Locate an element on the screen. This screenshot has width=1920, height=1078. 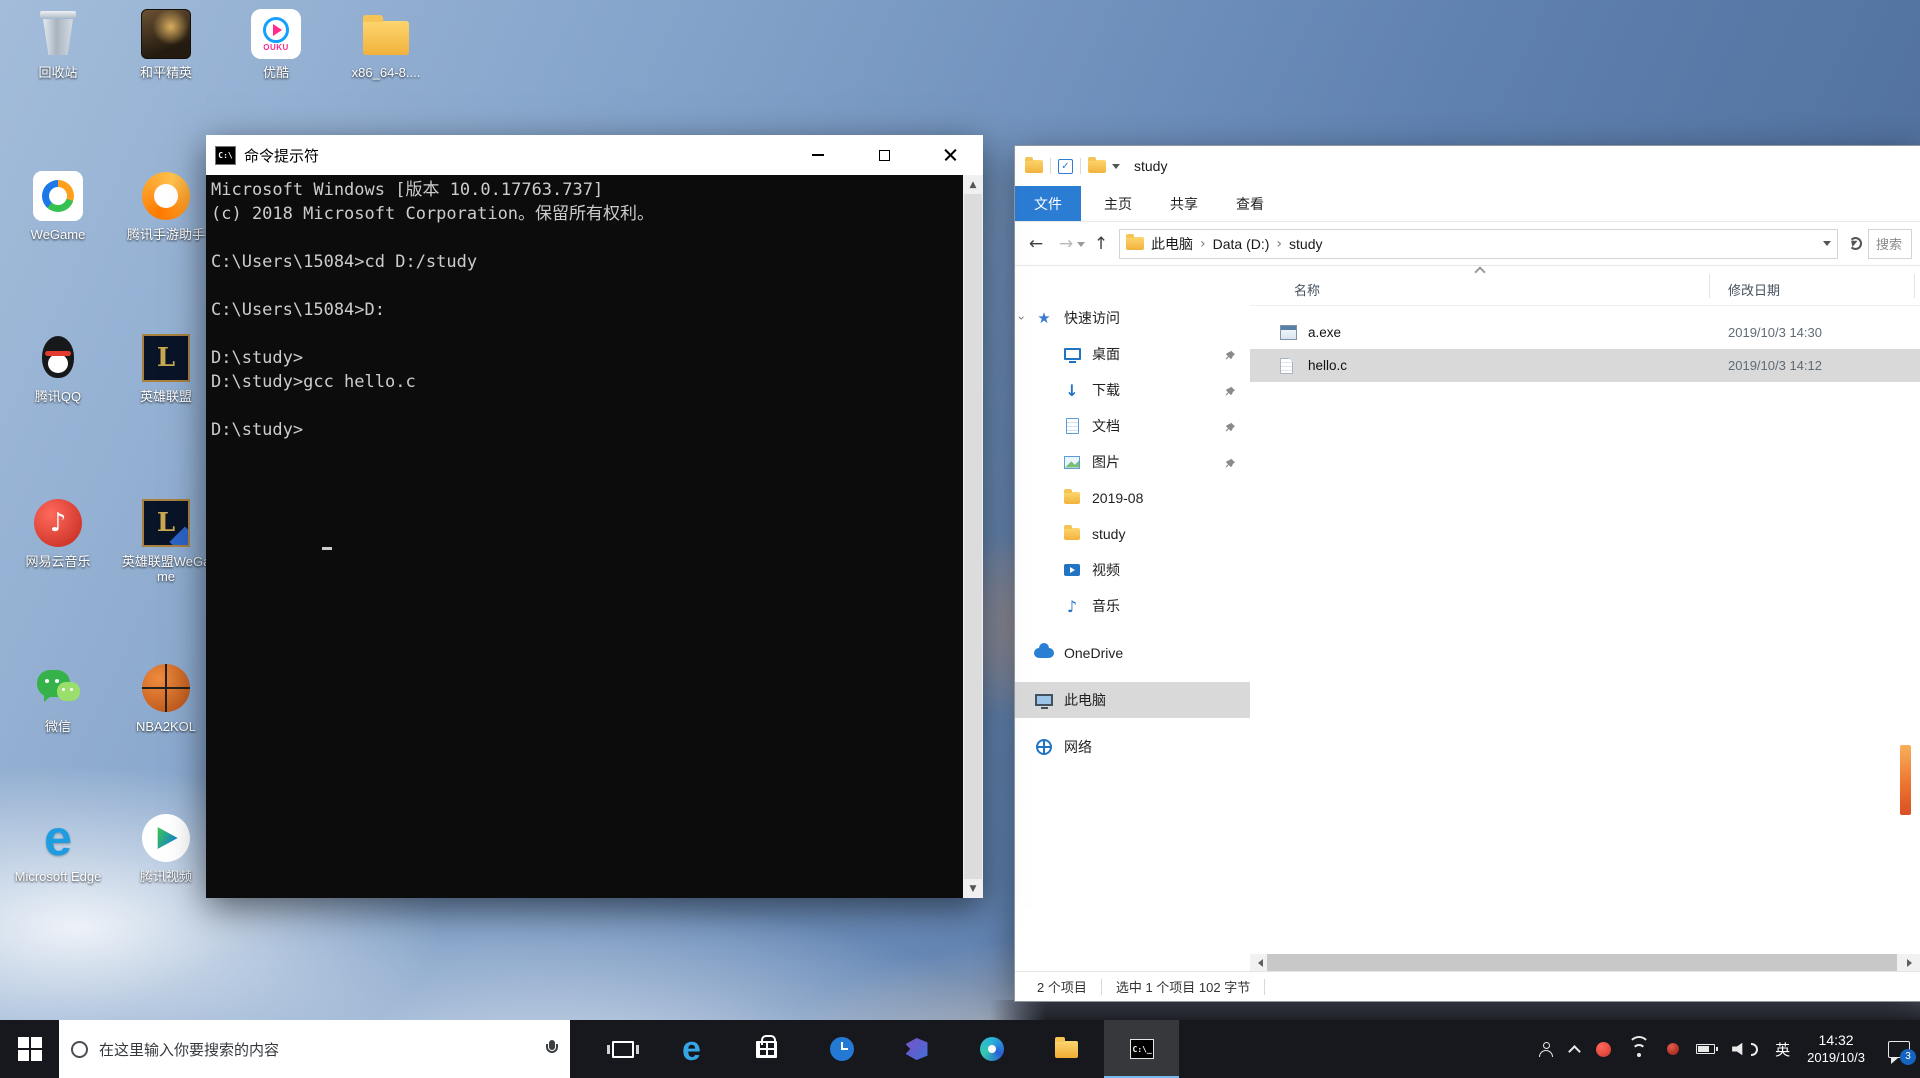
tray-app-red-icon is located at coordinates (1604, 1049).